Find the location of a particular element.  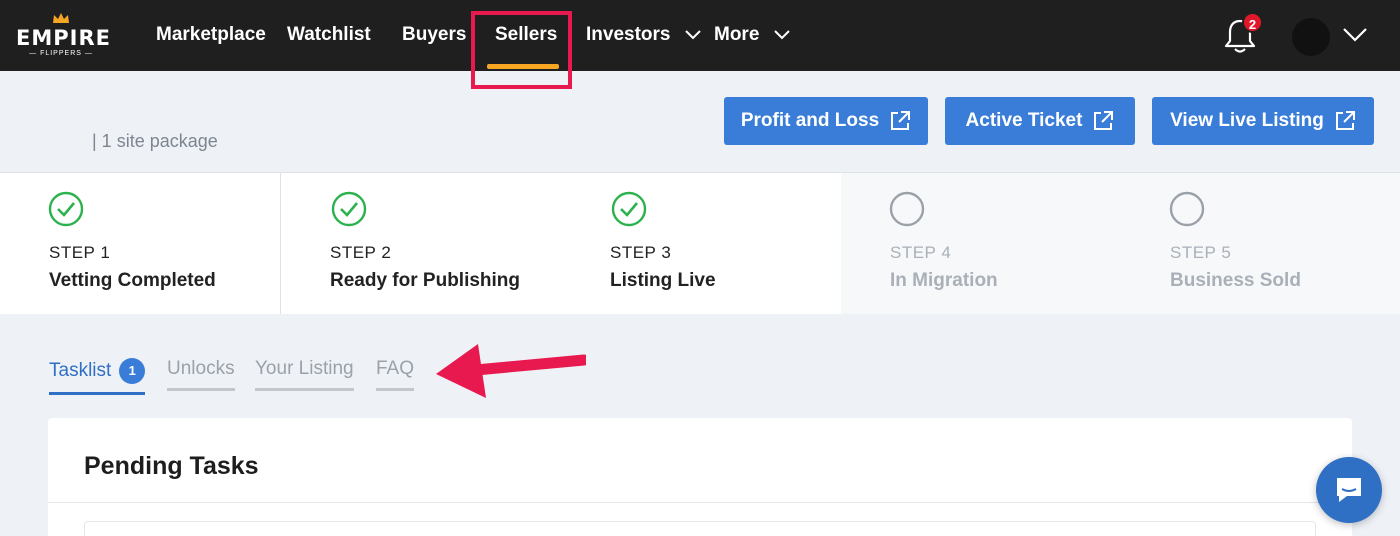

active-ticket-button: Active Ticket is located at coordinates (1040, 121).